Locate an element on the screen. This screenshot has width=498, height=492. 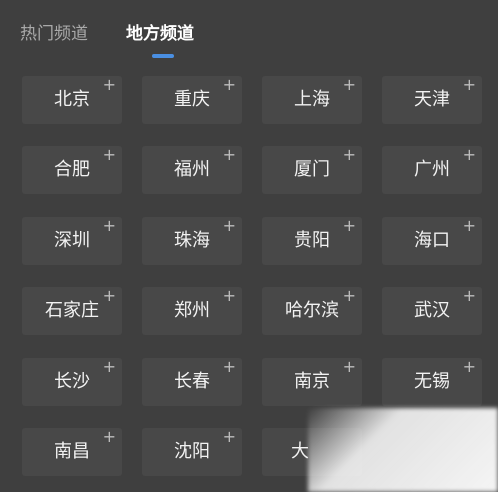
channel-chip: 石家庄 + is located at coordinates (72, 311).